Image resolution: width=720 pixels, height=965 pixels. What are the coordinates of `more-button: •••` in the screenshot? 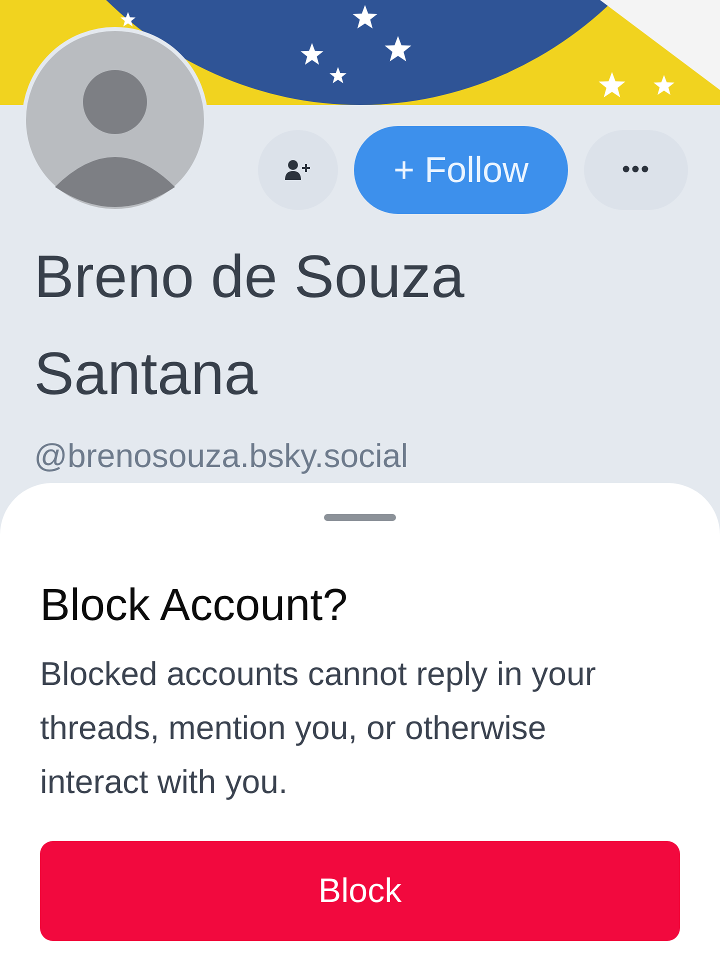 It's located at (636, 170).